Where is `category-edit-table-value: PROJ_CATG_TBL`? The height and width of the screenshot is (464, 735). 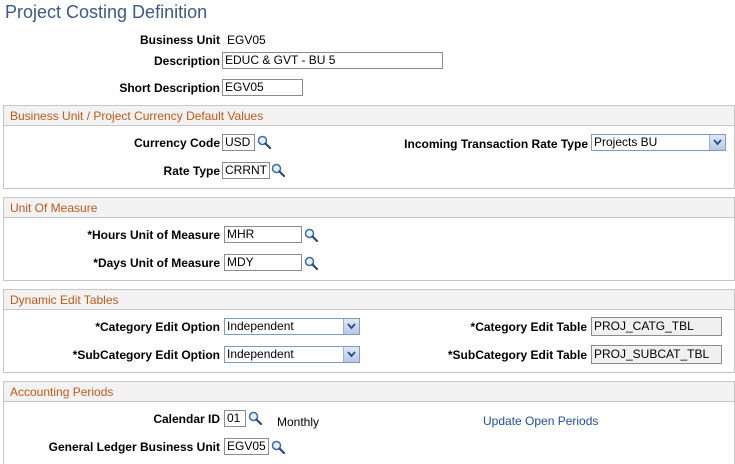 category-edit-table-value: PROJ_CATG_TBL is located at coordinates (656, 326).